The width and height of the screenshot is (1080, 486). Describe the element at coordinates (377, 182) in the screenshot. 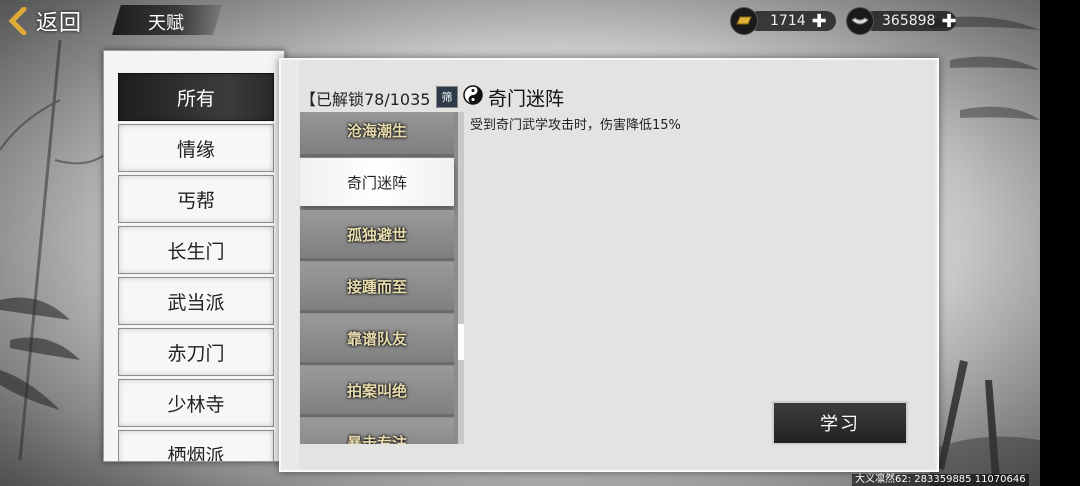

I see `talent-item-selected: 奇门迷阵` at that location.